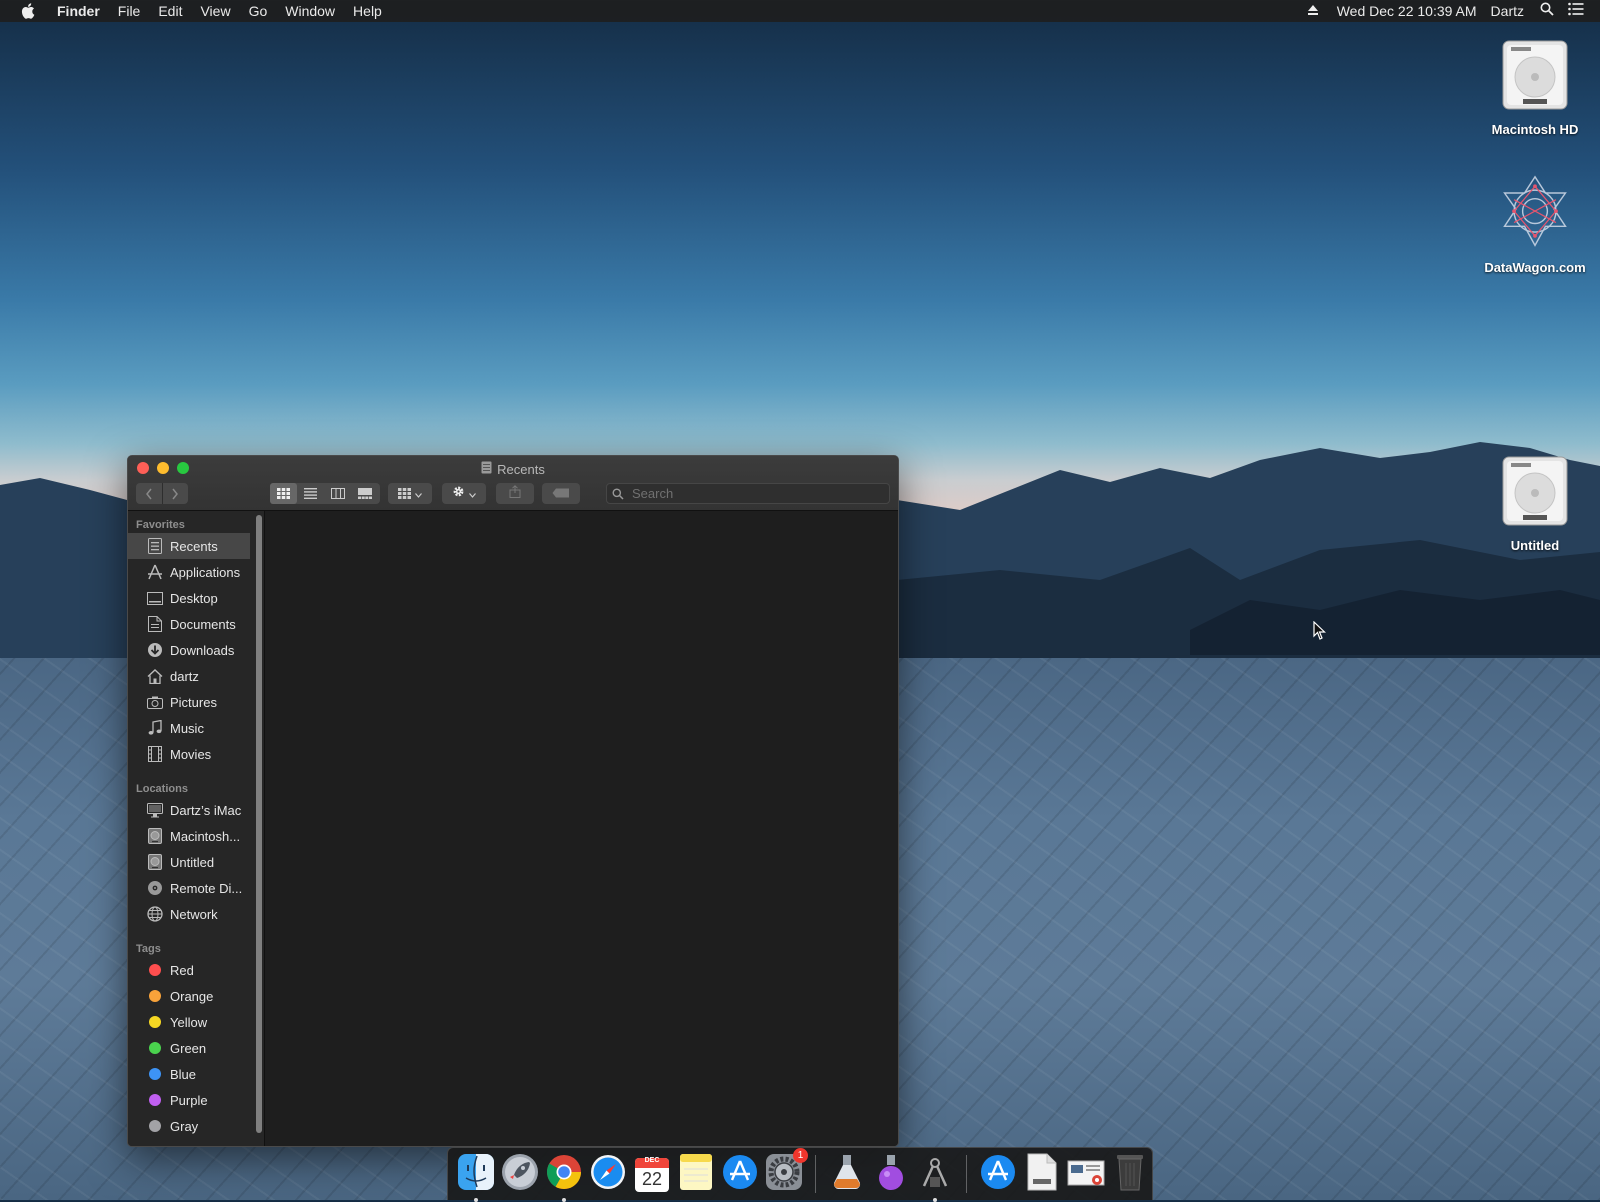 This screenshot has height=1202, width=1600. Describe the element at coordinates (215, 11) in the screenshot. I see `menu-view: View` at that location.